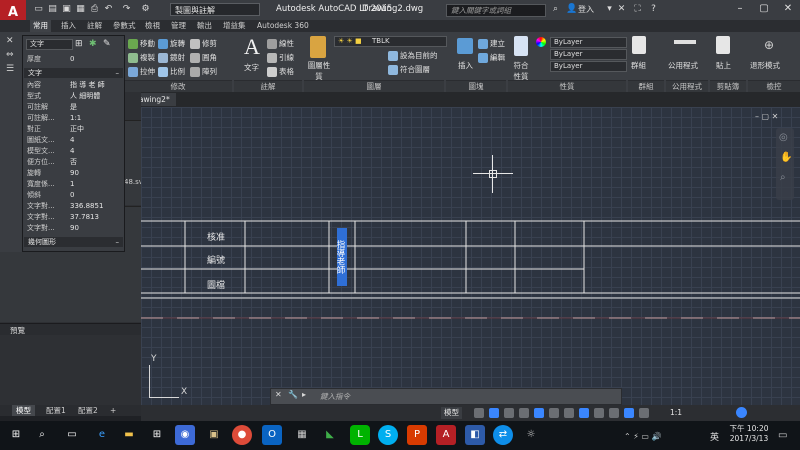  I want to click on group-label-view: 檢控, so click(774, 86).